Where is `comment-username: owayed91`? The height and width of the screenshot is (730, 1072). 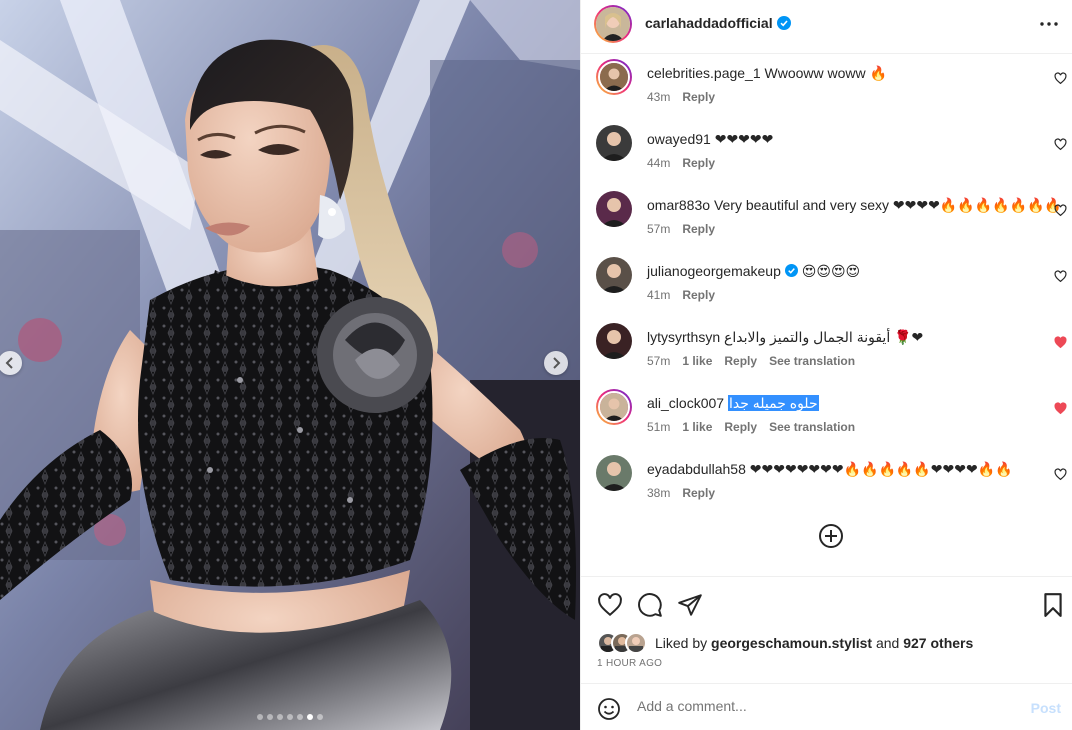 comment-username: owayed91 is located at coordinates (679, 139).